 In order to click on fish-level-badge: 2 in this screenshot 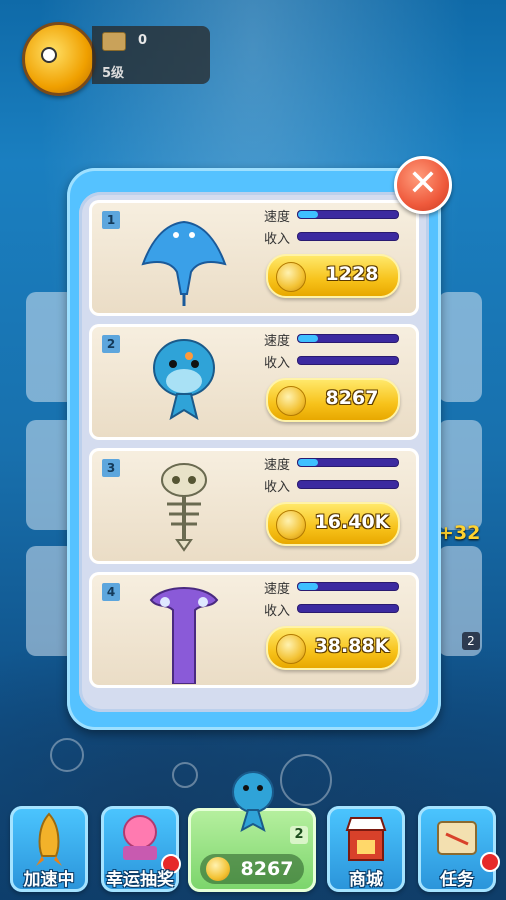, I will do `click(299, 835)`.